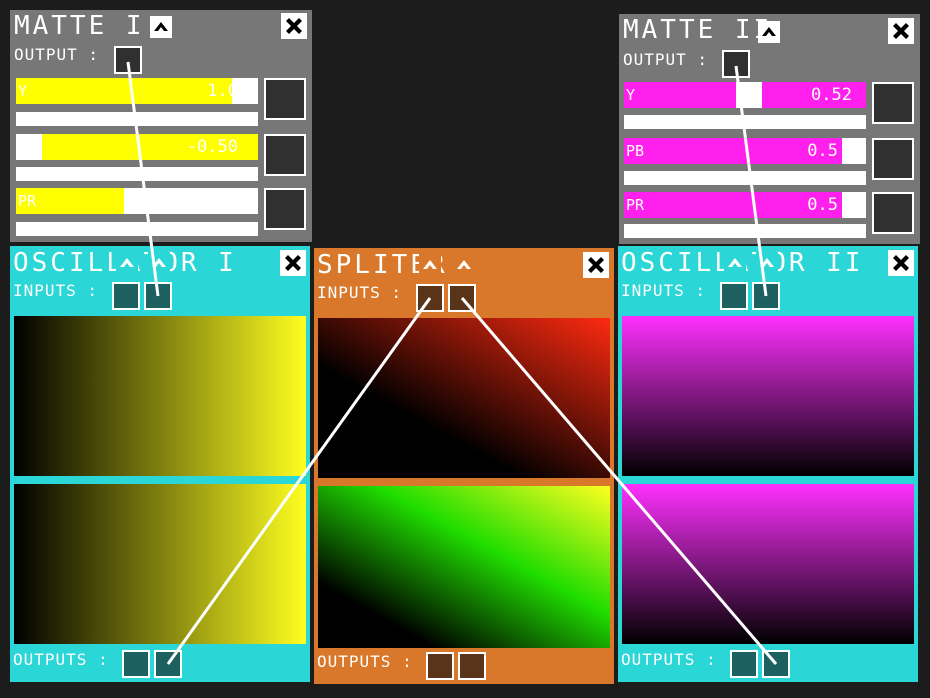 The height and width of the screenshot is (698, 930). I want to click on panel-title: MATTE II, so click(698, 30).